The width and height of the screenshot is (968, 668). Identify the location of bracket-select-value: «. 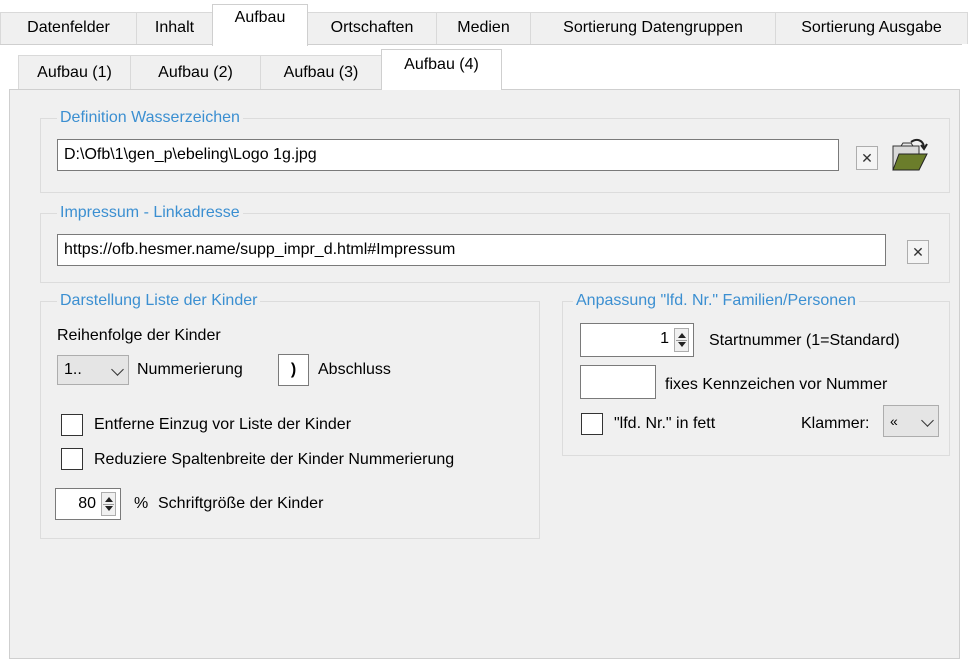
(894, 421).